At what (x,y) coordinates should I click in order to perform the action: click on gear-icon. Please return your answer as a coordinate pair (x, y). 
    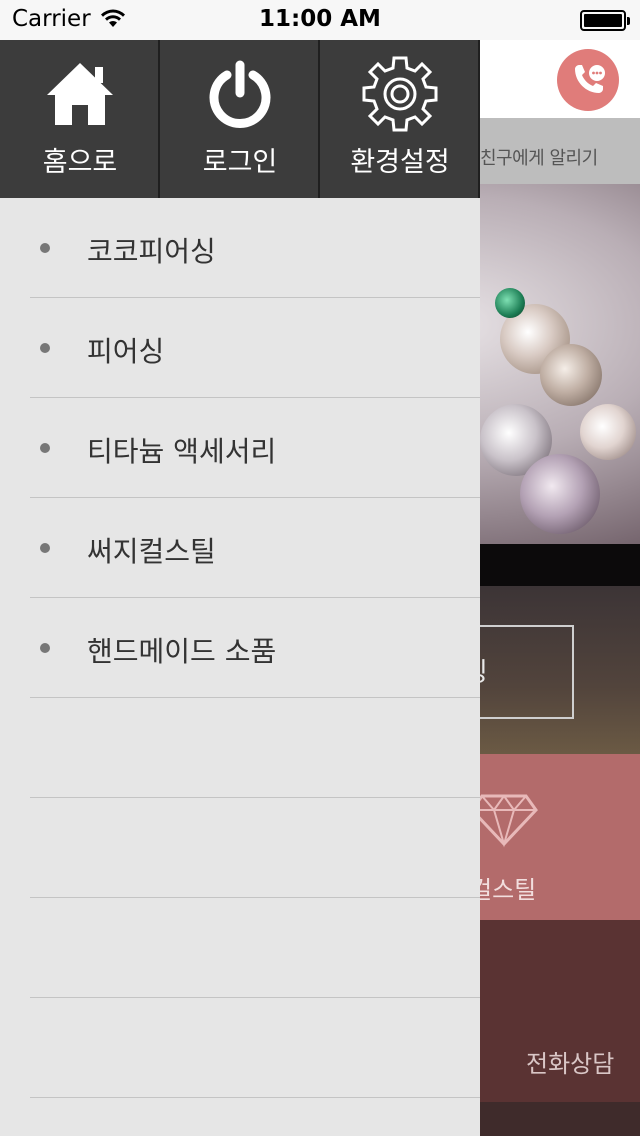
    Looking at the image, I should click on (400, 94).